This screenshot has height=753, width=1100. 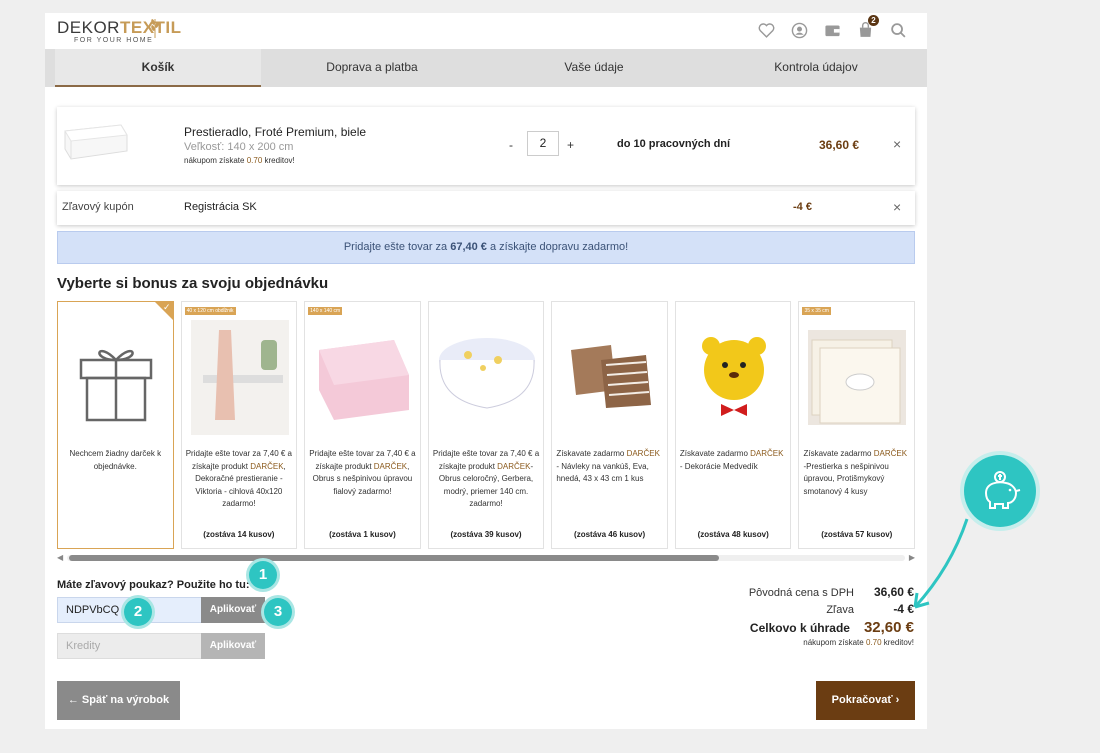 I want to click on stock-left: (zostáva 1 kusov), so click(x=362, y=534).